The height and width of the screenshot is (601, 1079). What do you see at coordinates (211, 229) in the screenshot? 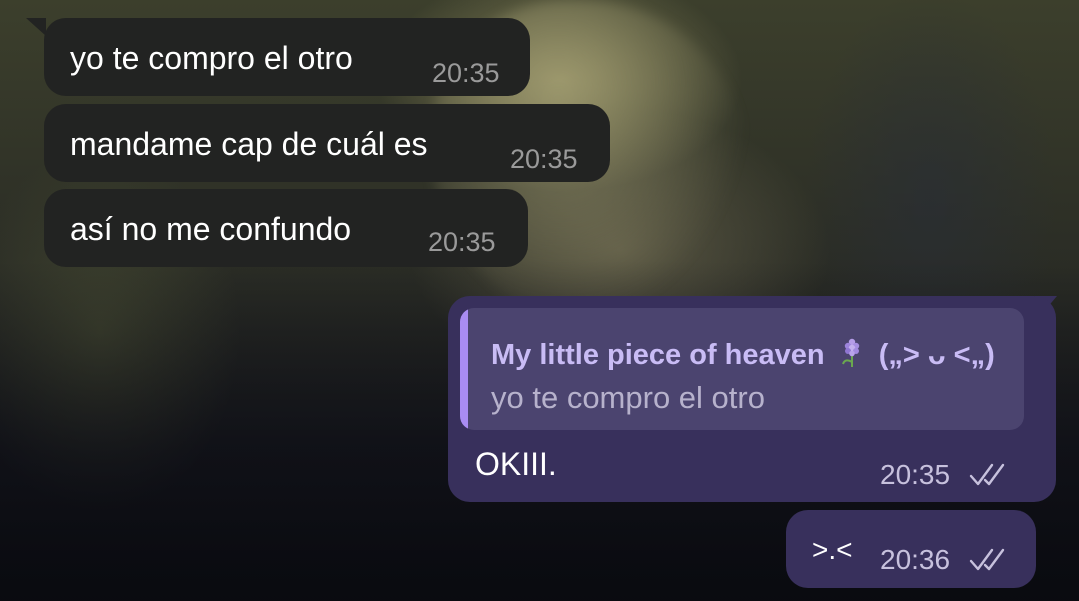
I see `message-text: así no me confundo` at bounding box center [211, 229].